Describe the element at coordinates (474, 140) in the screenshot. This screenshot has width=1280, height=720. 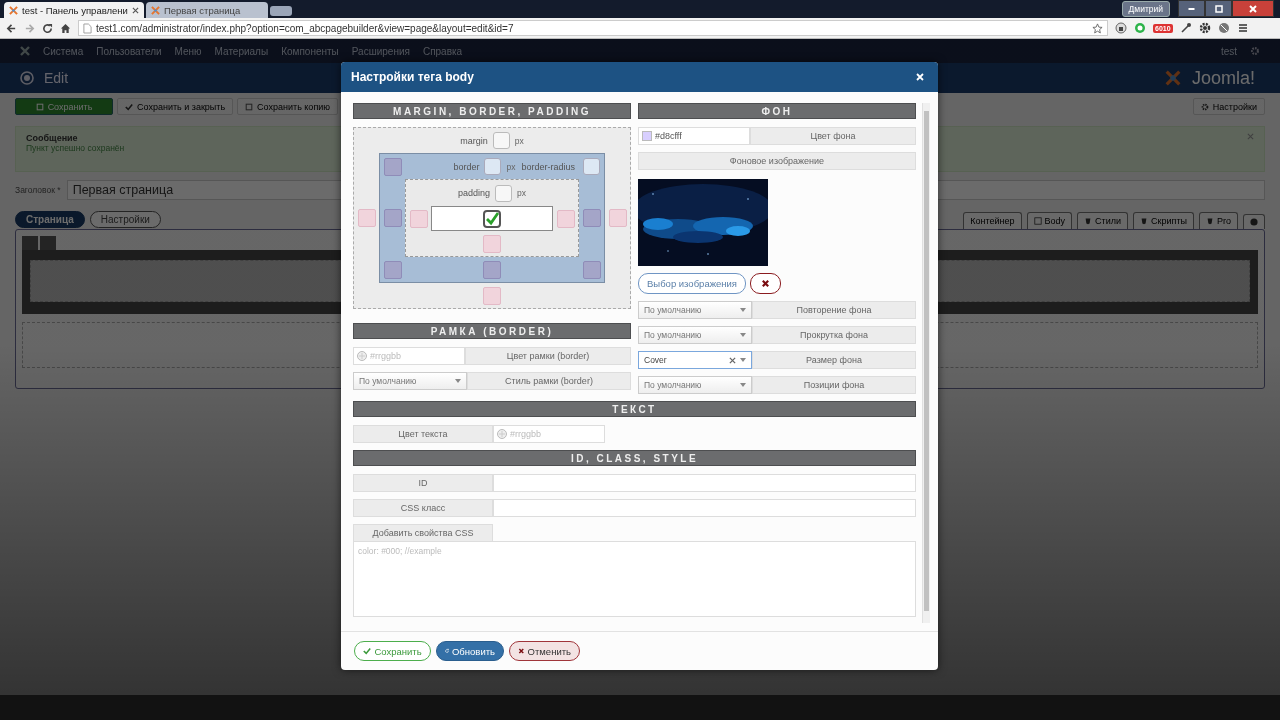
I see `margin-label: margin` at that location.